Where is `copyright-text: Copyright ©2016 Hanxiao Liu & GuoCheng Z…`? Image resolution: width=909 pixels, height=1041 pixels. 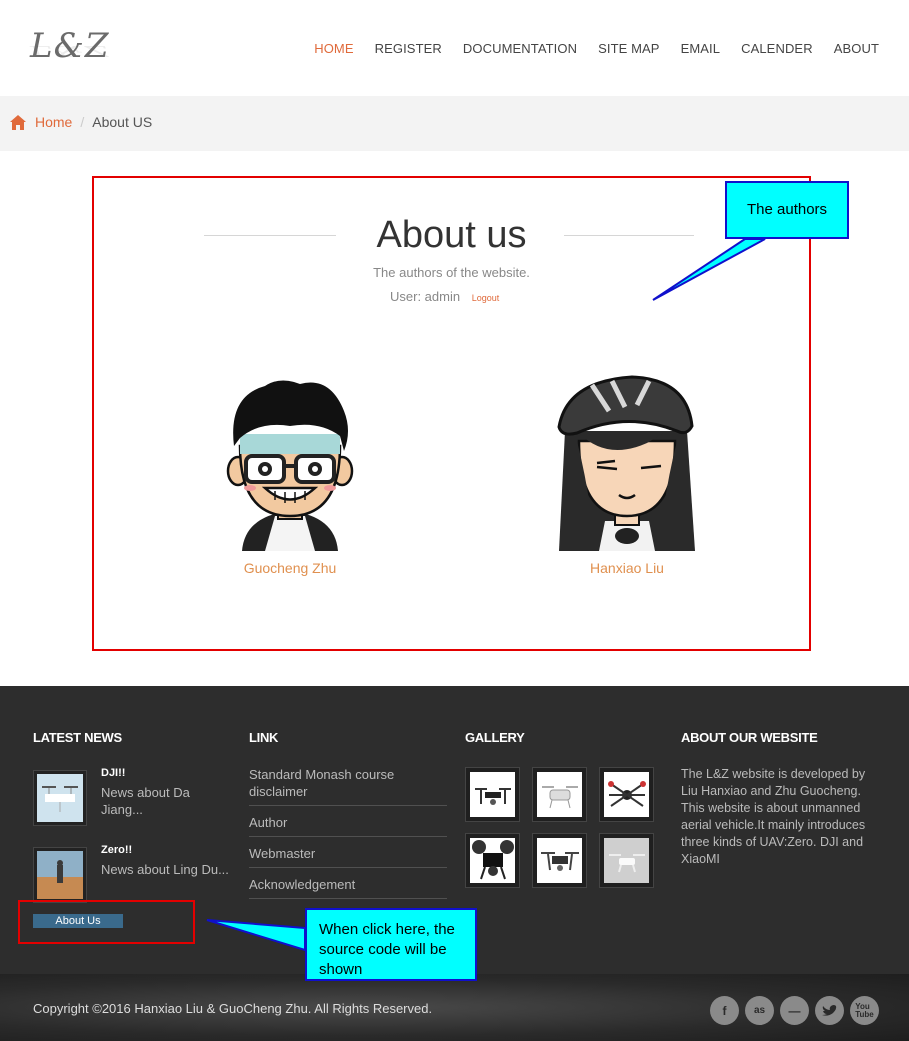 copyright-text: Copyright ©2016 Hanxiao Liu & GuoCheng Z… is located at coordinates (233, 1008).